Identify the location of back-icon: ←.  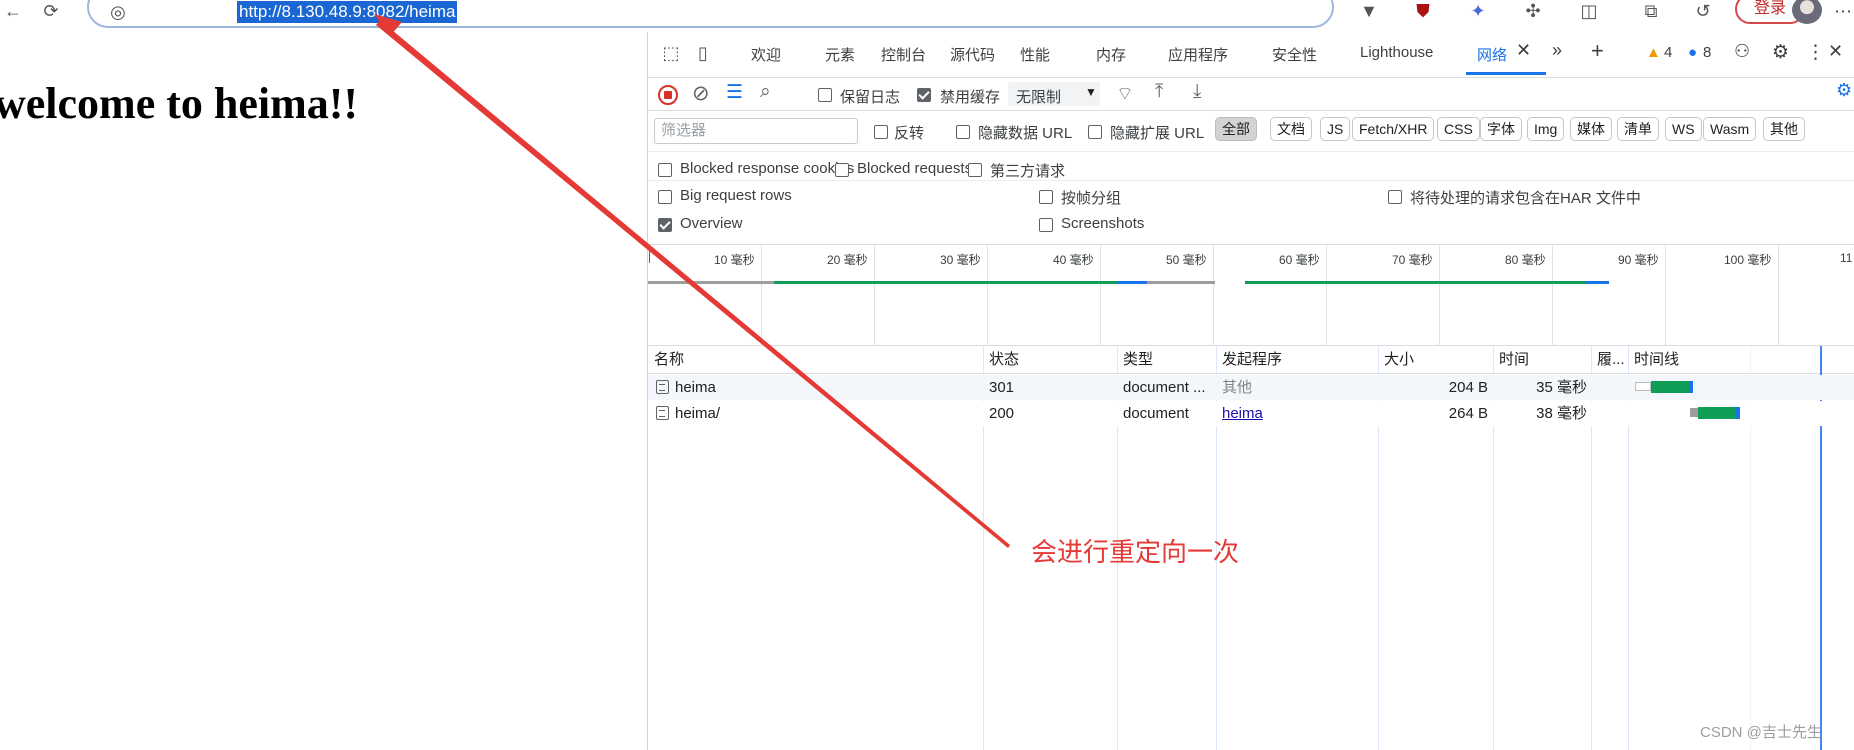
(13, 11).